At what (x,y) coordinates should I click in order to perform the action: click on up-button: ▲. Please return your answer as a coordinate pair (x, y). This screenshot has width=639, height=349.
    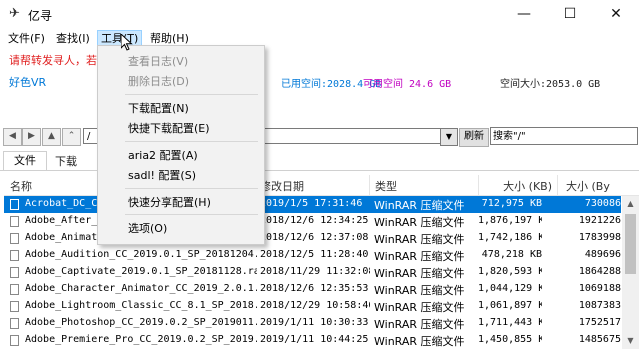
    Looking at the image, I should click on (51, 137).